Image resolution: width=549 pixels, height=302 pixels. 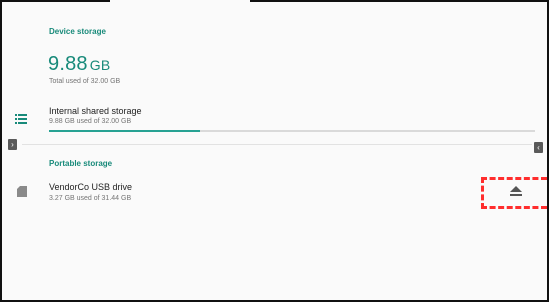 I want to click on eject-icon, so click(x=516, y=191).